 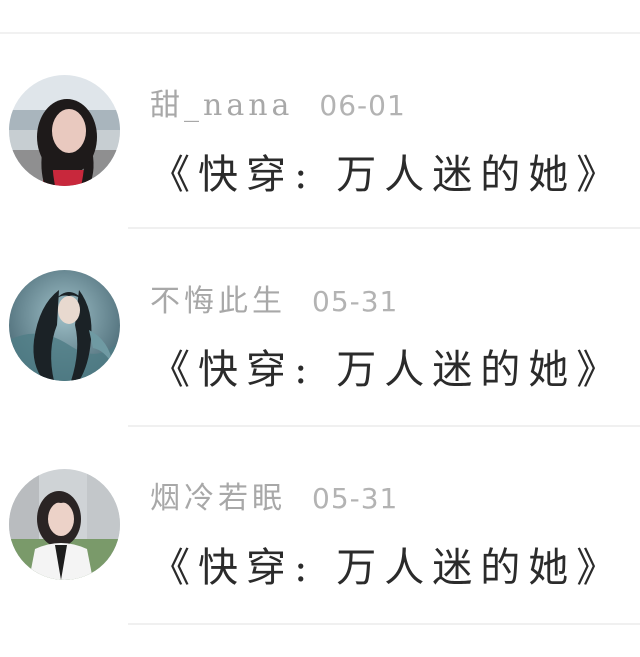 I want to click on comment-meta: 不悔此生 05-31, so click(x=274, y=298).